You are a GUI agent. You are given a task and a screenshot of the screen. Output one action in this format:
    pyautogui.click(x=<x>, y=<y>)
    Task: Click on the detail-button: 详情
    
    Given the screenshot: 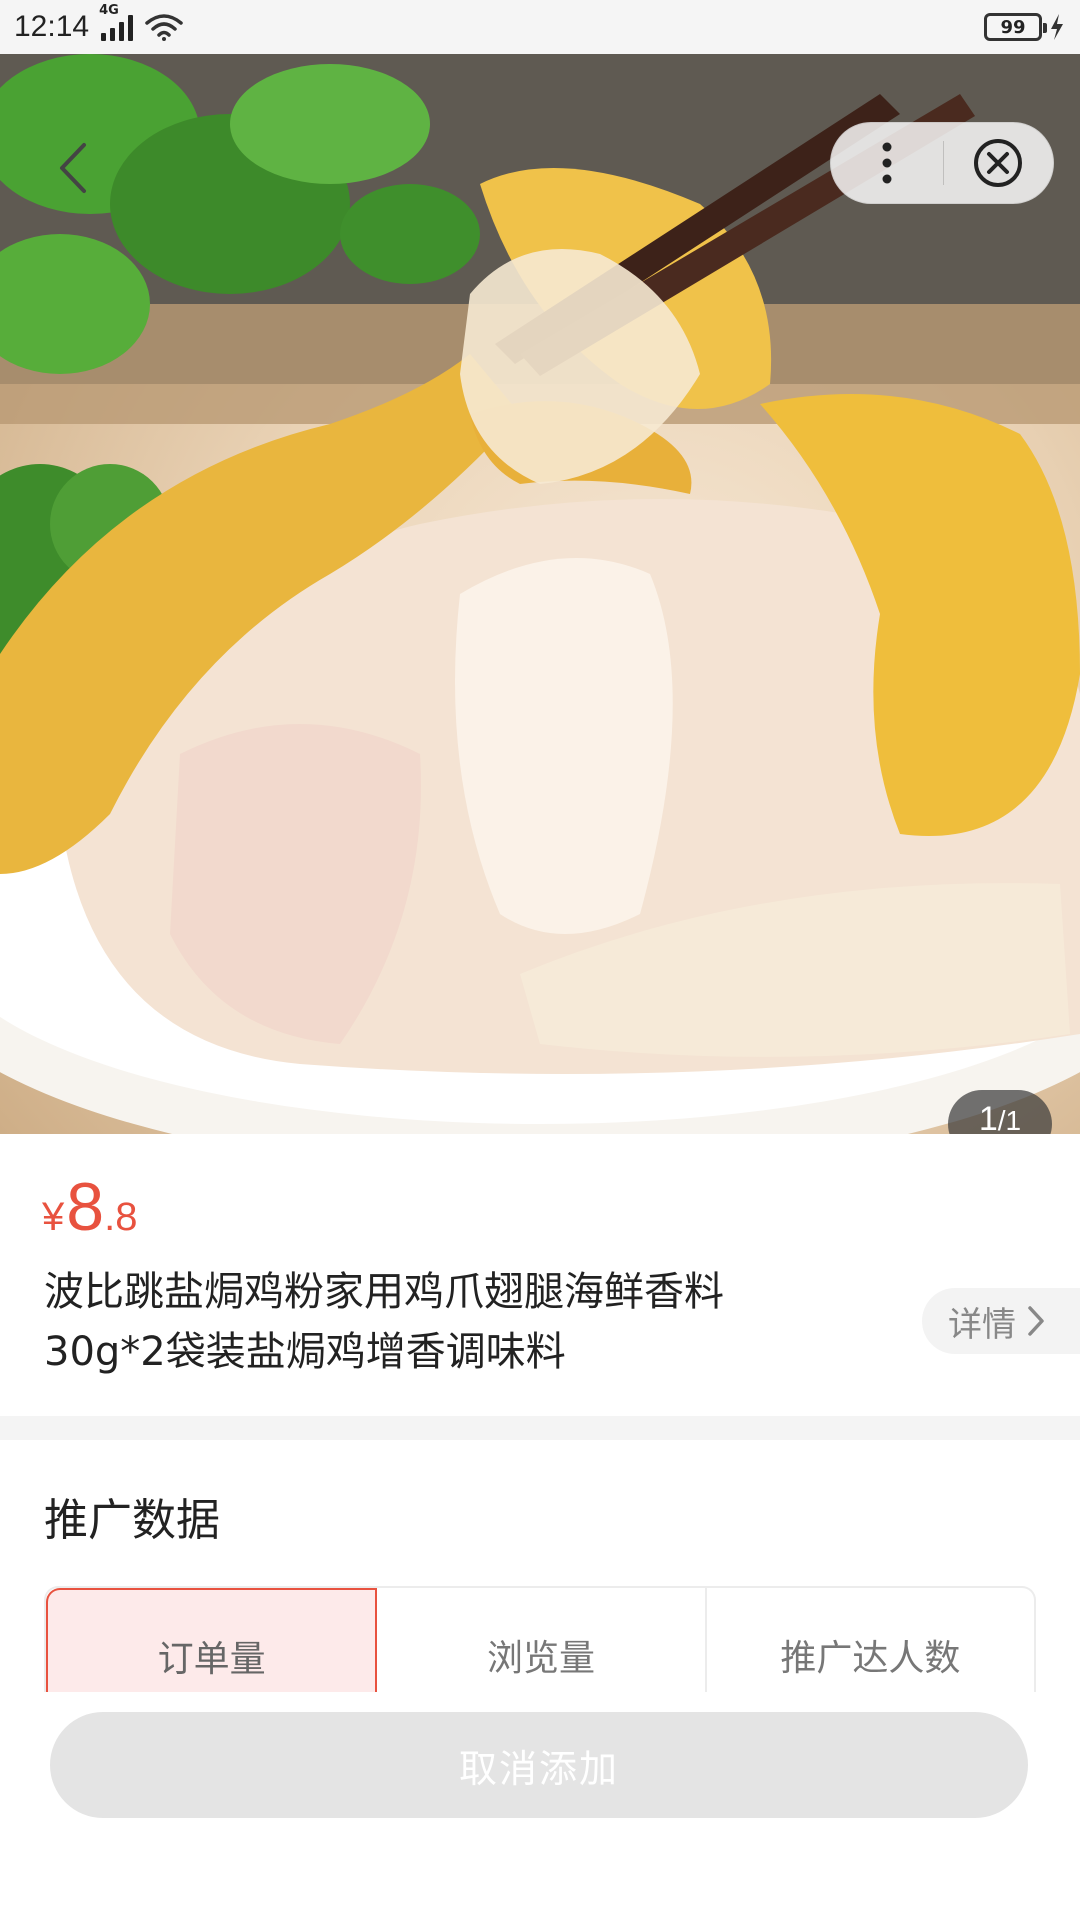 What is the action you would take?
    pyautogui.click(x=1001, y=1321)
    